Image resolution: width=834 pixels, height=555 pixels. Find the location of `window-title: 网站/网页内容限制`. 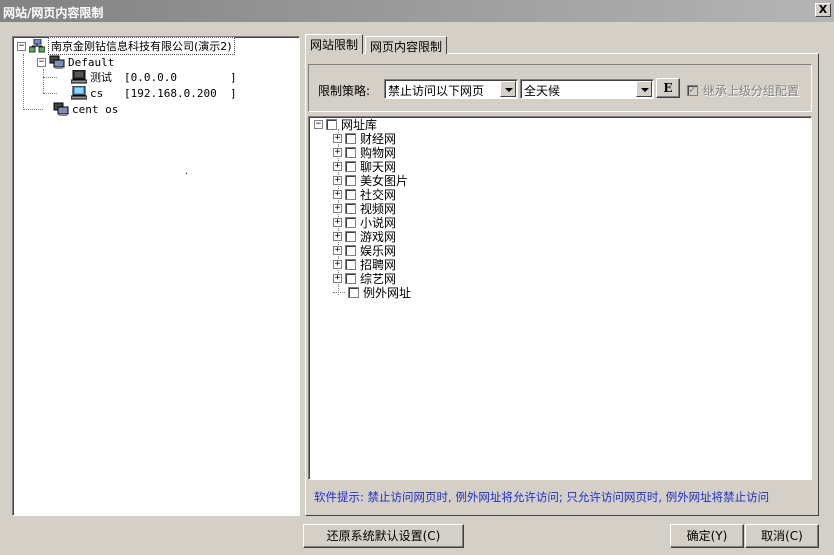

window-title: 网站/网页内容限制 is located at coordinates (53, 13).